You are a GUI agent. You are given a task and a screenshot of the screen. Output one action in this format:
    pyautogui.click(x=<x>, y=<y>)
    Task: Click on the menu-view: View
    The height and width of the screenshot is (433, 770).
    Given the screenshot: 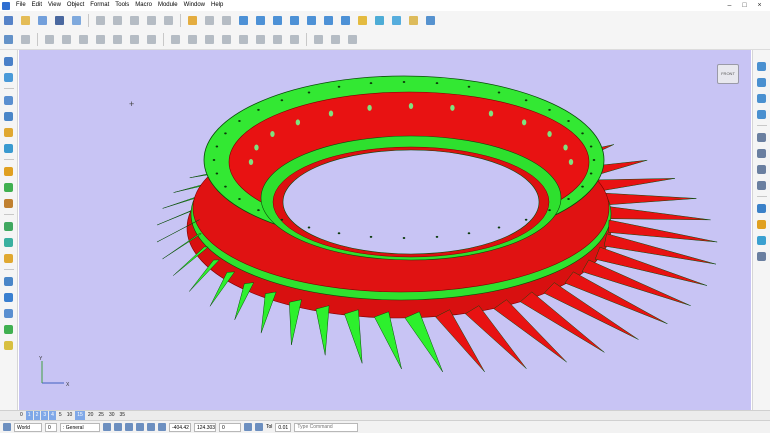 What is the action you would take?
    pyautogui.click(x=54, y=5)
    